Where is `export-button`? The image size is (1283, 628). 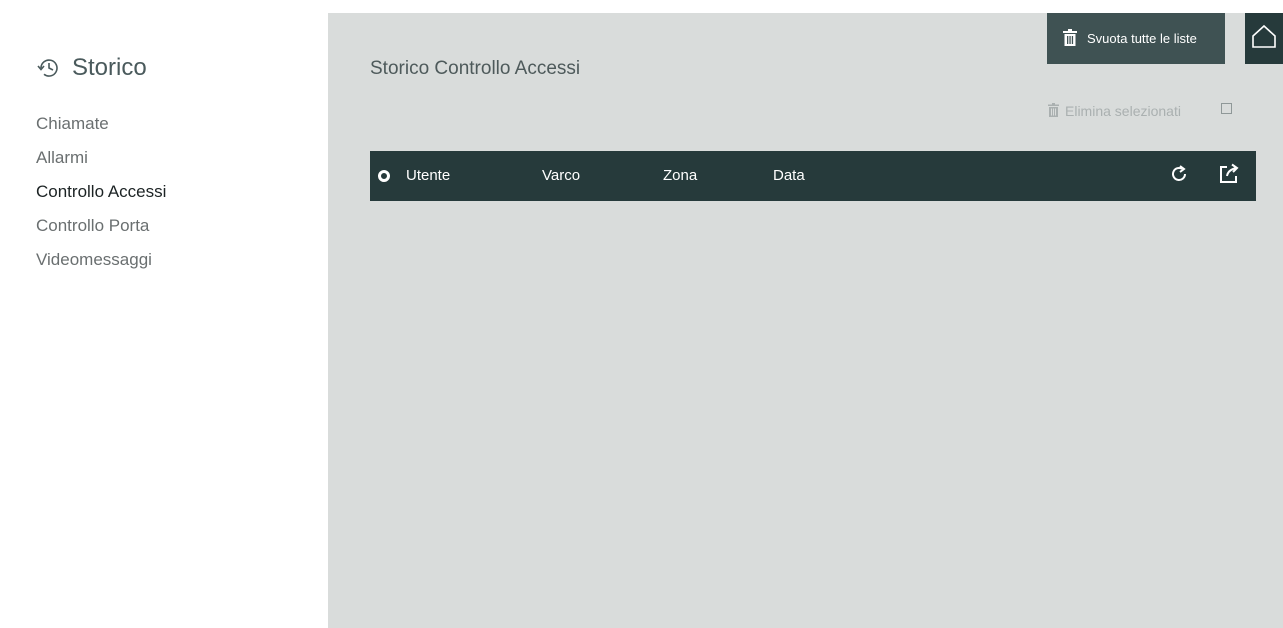 export-button is located at coordinates (1229, 176).